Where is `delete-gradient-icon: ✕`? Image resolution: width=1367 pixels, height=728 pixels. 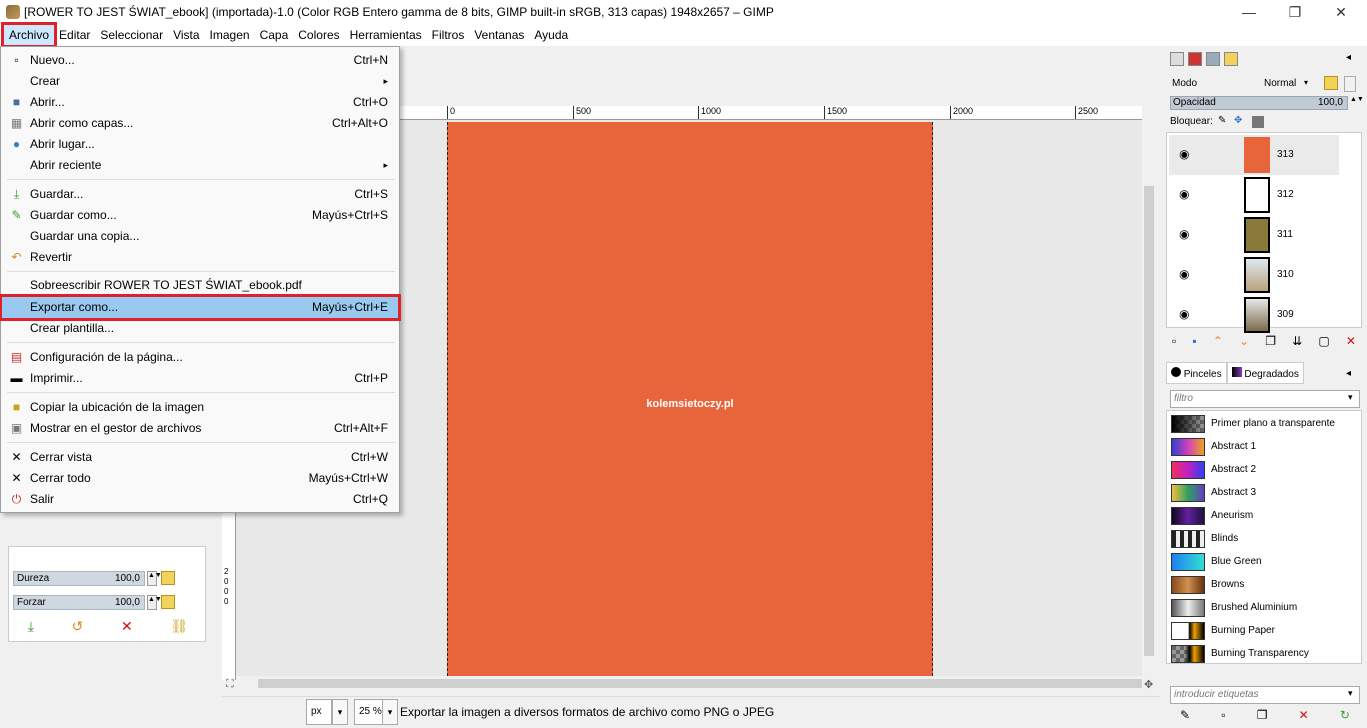 delete-gradient-icon: ✕ is located at coordinates (1304, 715).